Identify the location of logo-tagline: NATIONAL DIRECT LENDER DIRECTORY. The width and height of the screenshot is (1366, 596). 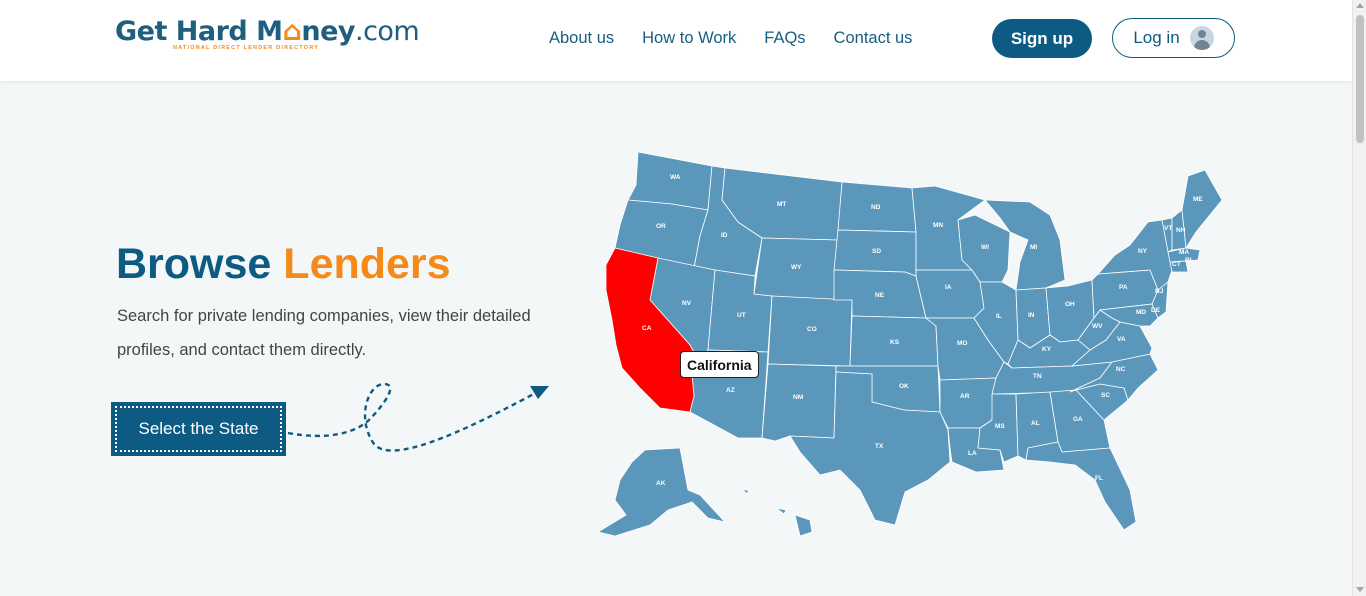
(246, 48).